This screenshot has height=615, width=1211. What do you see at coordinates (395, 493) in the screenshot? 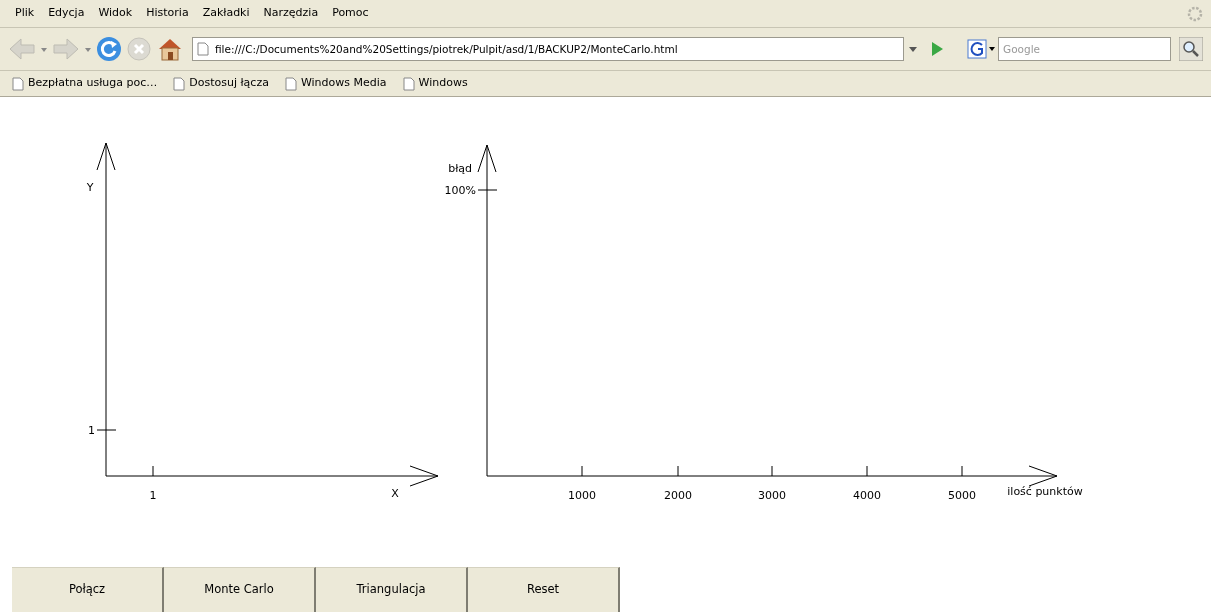
I see `axis-label: X` at bounding box center [395, 493].